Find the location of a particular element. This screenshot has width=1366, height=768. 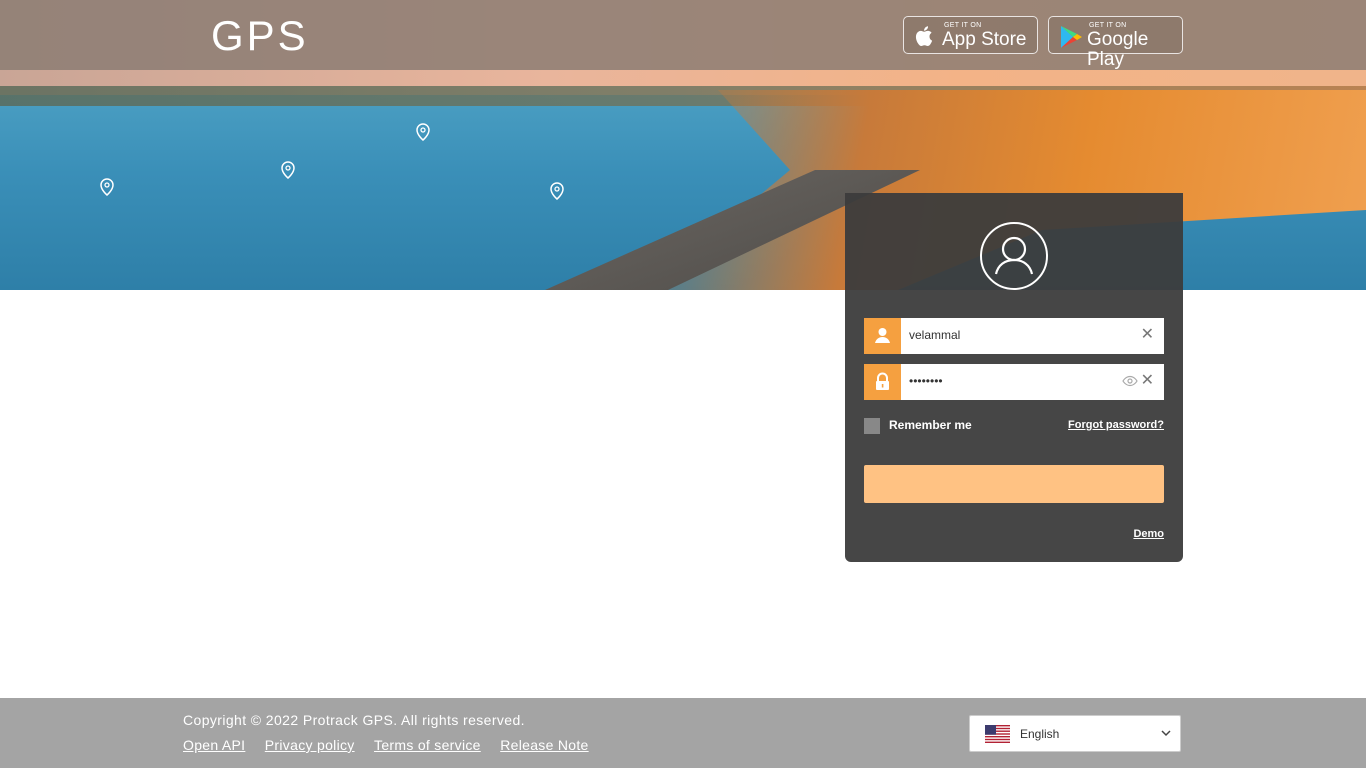

app-store-label: App Store is located at coordinates (984, 39).